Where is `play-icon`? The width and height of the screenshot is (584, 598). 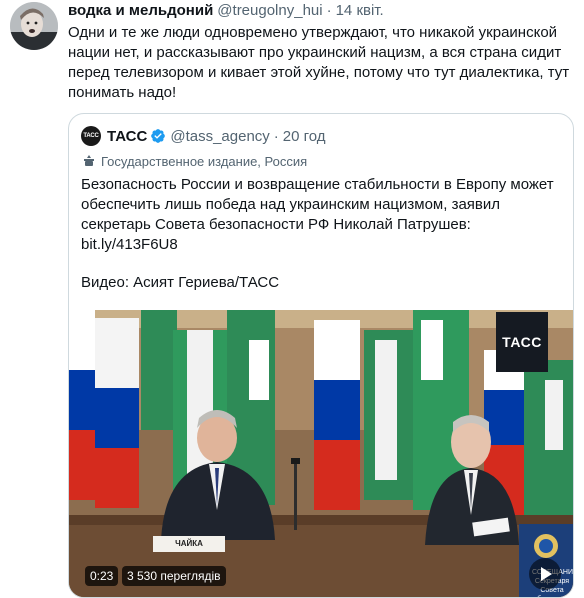 play-icon is located at coordinates (545, 574).